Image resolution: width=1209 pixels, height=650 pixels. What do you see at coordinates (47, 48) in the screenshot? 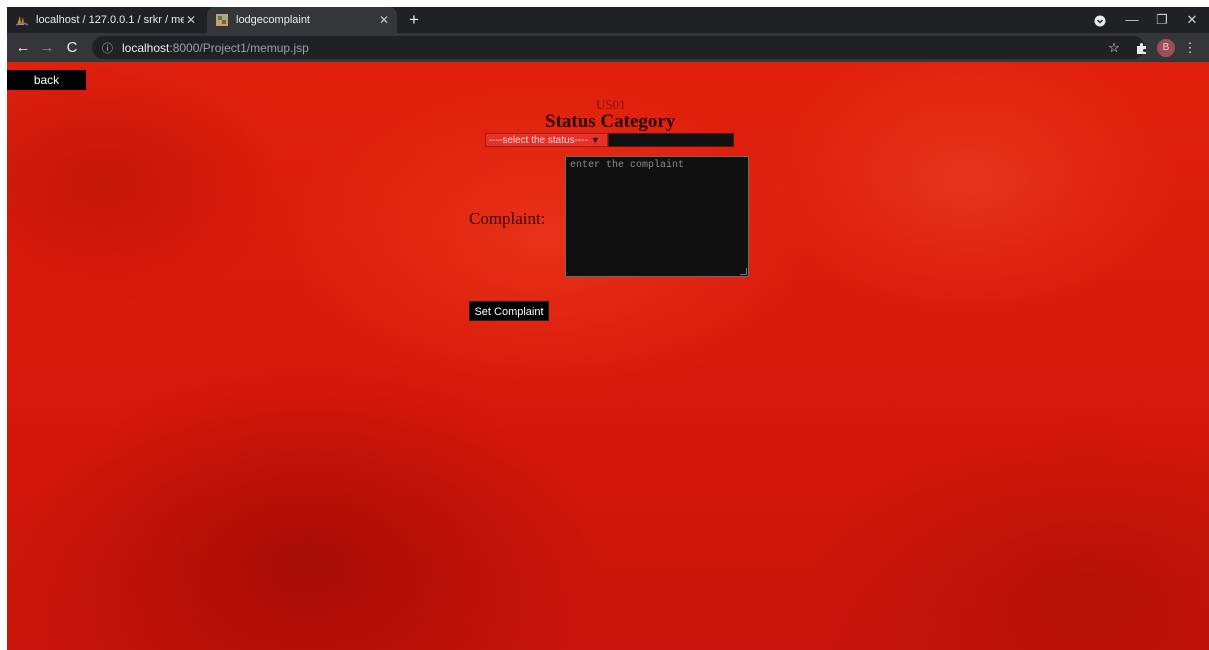
I see `forward-arrow-icon: →` at bounding box center [47, 48].